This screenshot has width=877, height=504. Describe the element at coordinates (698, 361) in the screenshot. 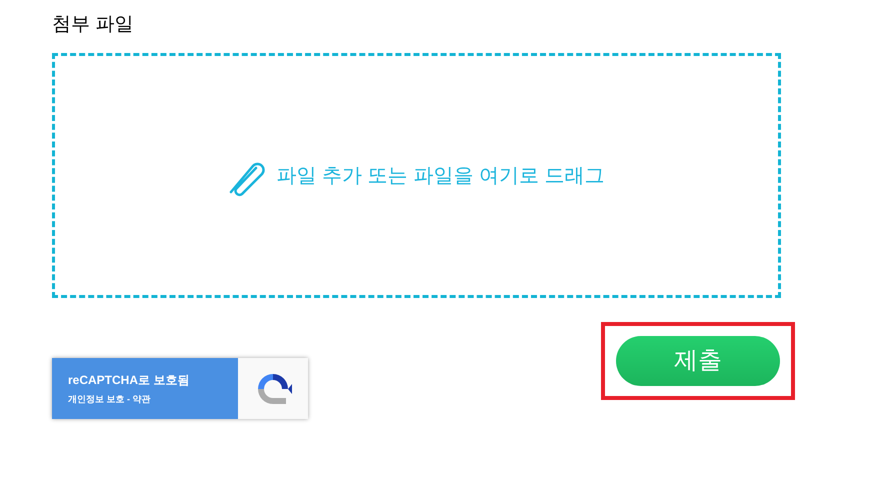

I see `submit-button: 제출` at that location.